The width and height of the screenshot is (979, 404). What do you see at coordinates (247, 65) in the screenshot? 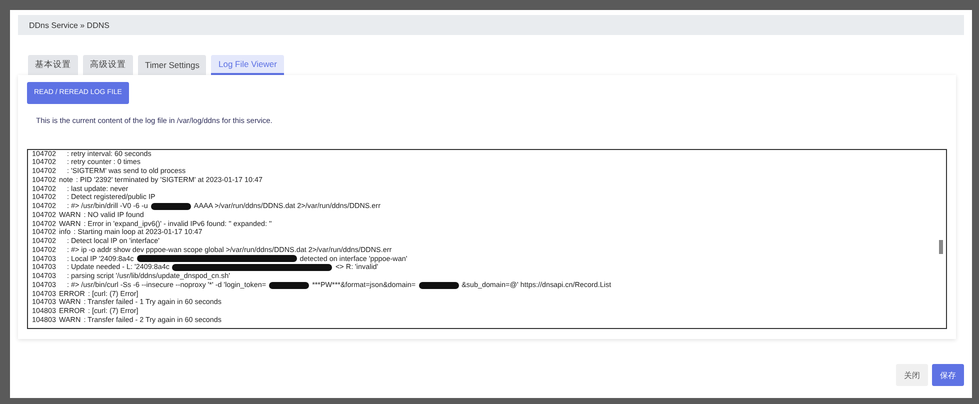
I see `tab: Log File Viewer` at bounding box center [247, 65].